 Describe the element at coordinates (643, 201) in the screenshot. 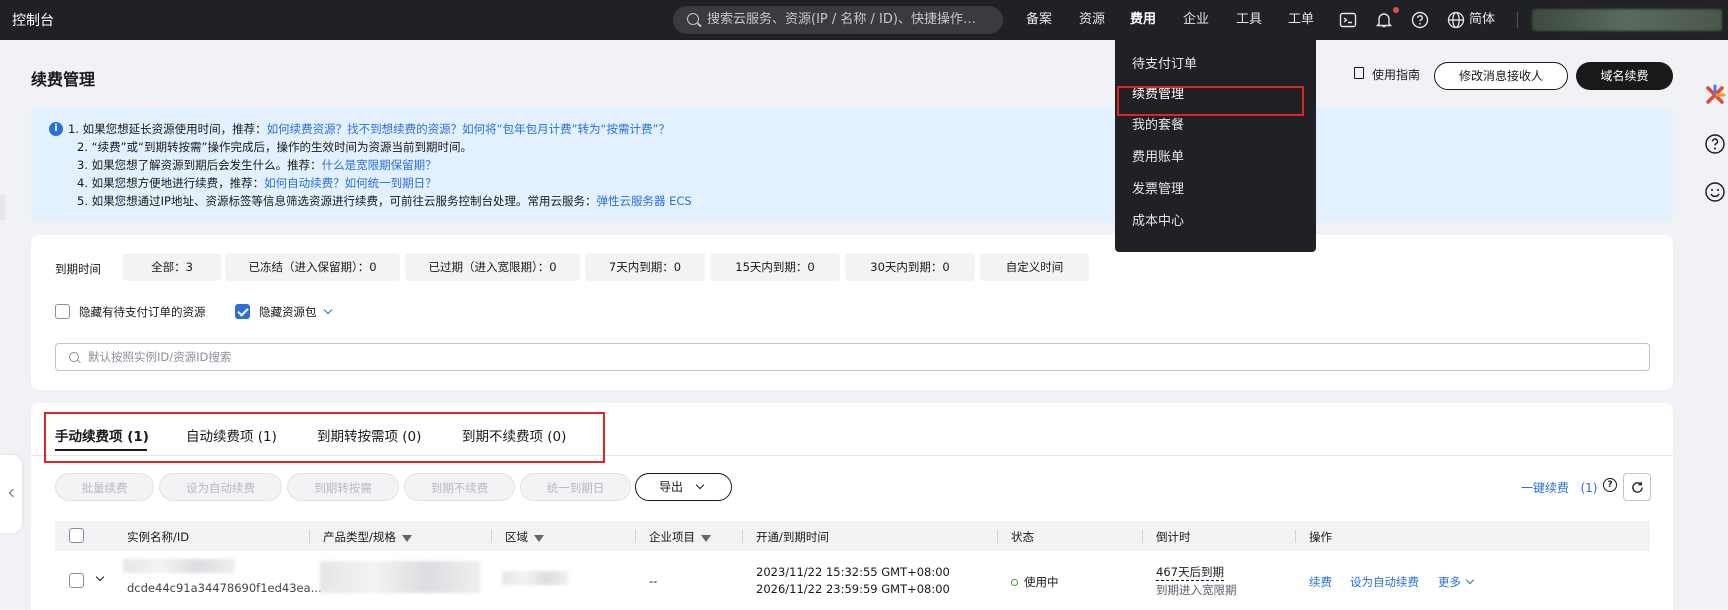

I see `ecs-link: 弹性云服务器 ECS` at that location.